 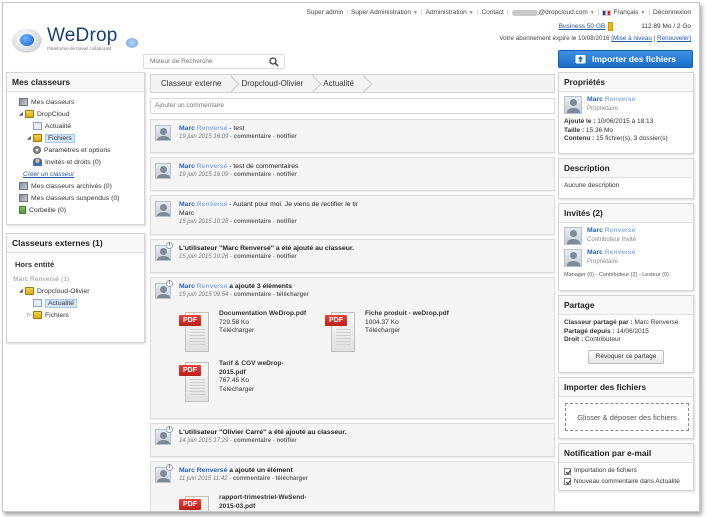 What do you see at coordinates (75, 186) in the screenshot?
I see `tree-item-archived: Mes classeurs archivés (0)` at bounding box center [75, 186].